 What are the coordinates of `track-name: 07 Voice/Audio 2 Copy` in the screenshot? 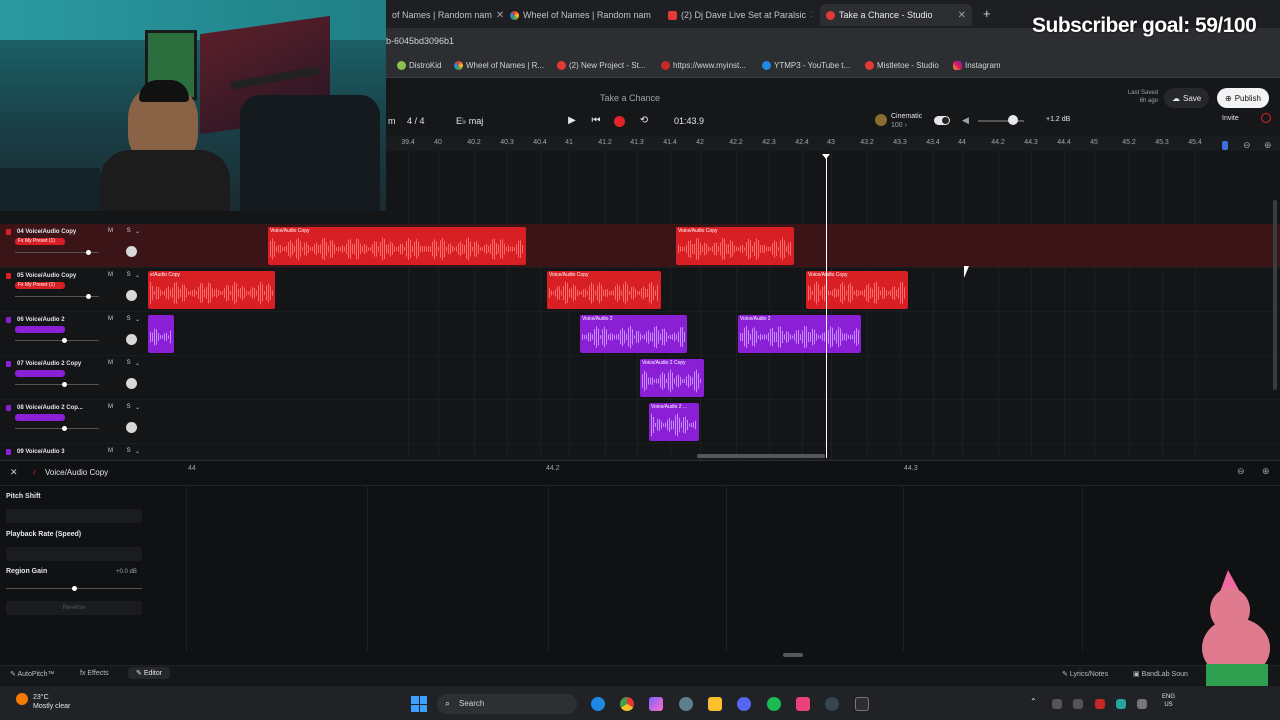 It's located at (49, 364).